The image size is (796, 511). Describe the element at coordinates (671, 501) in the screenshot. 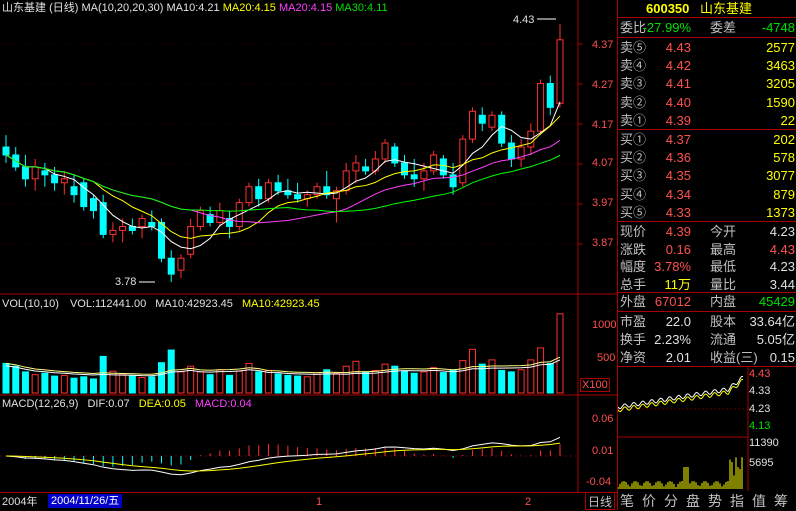

I see `tab-minute: 分` at that location.